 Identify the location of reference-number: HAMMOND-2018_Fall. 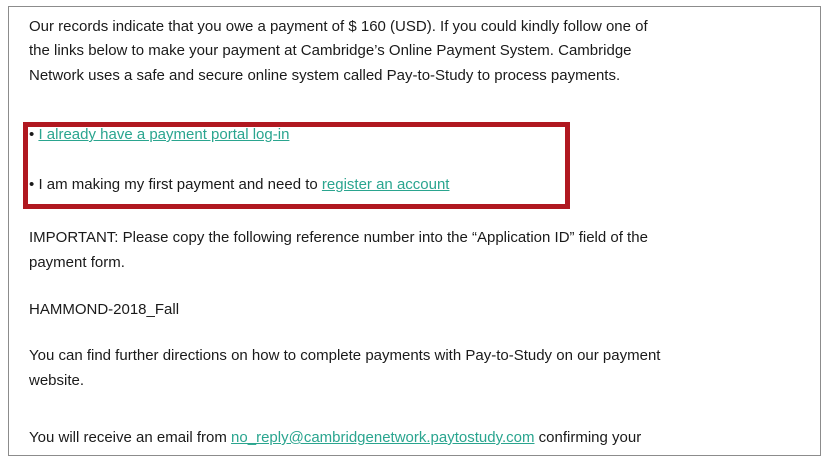
(104, 309).